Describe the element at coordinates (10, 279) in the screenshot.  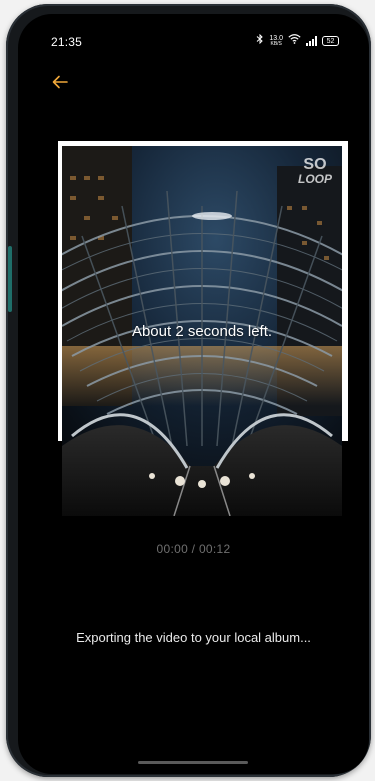
I see `side-button` at that location.